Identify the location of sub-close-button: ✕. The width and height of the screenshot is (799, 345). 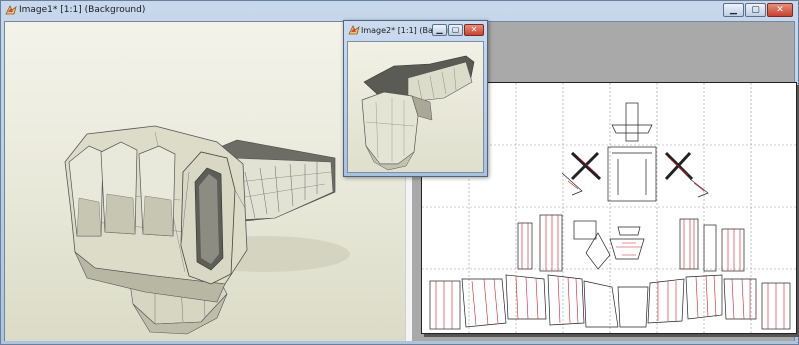
(474, 30).